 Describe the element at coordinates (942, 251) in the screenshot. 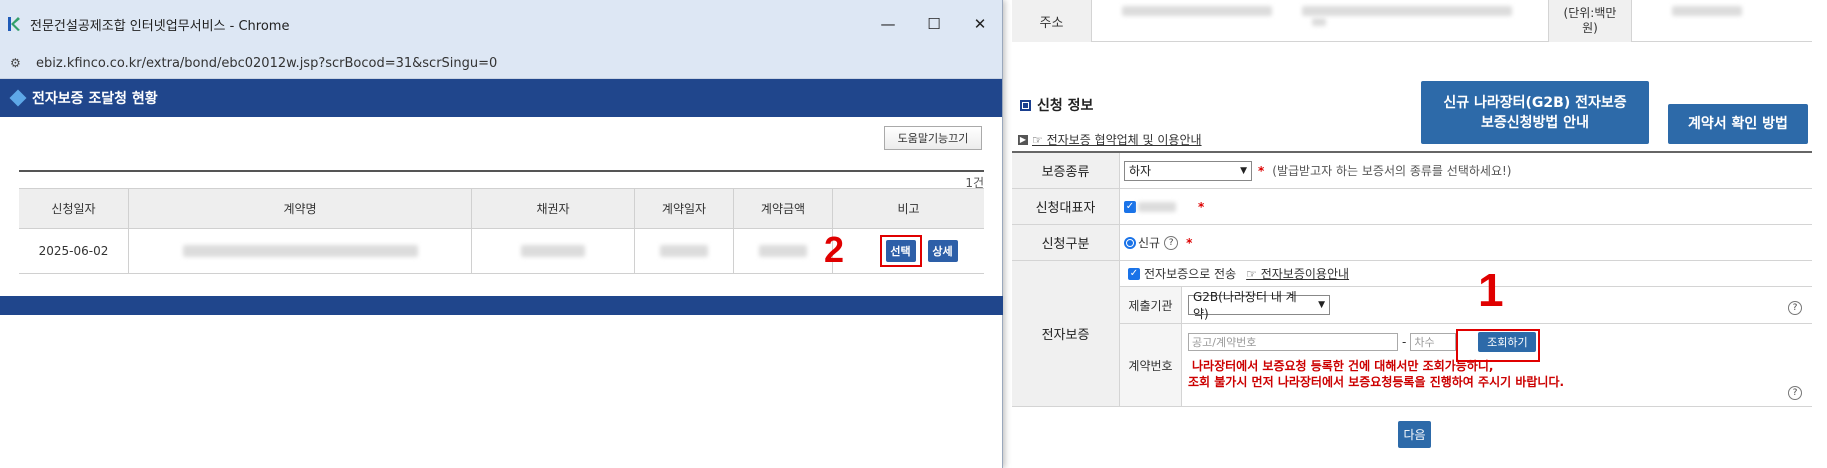

I see `detail-button: 상세` at that location.